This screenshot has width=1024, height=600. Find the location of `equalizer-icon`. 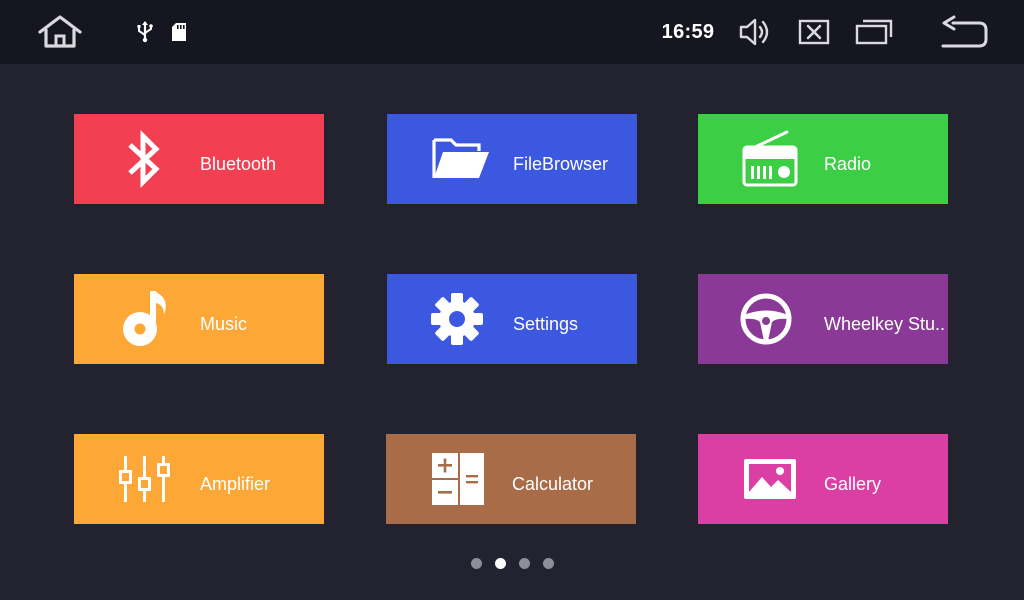

equalizer-icon is located at coordinates (144, 479).